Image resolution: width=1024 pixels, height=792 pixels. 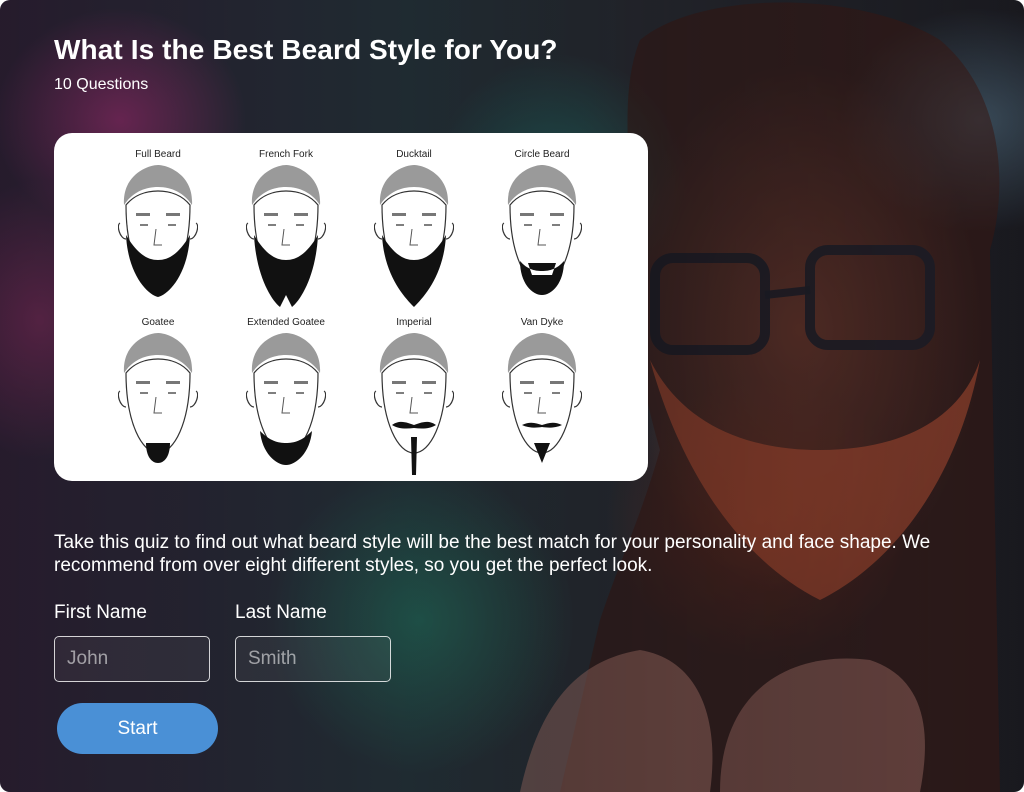 I want to click on beard-style-item: Imperial, so click(x=414, y=395).